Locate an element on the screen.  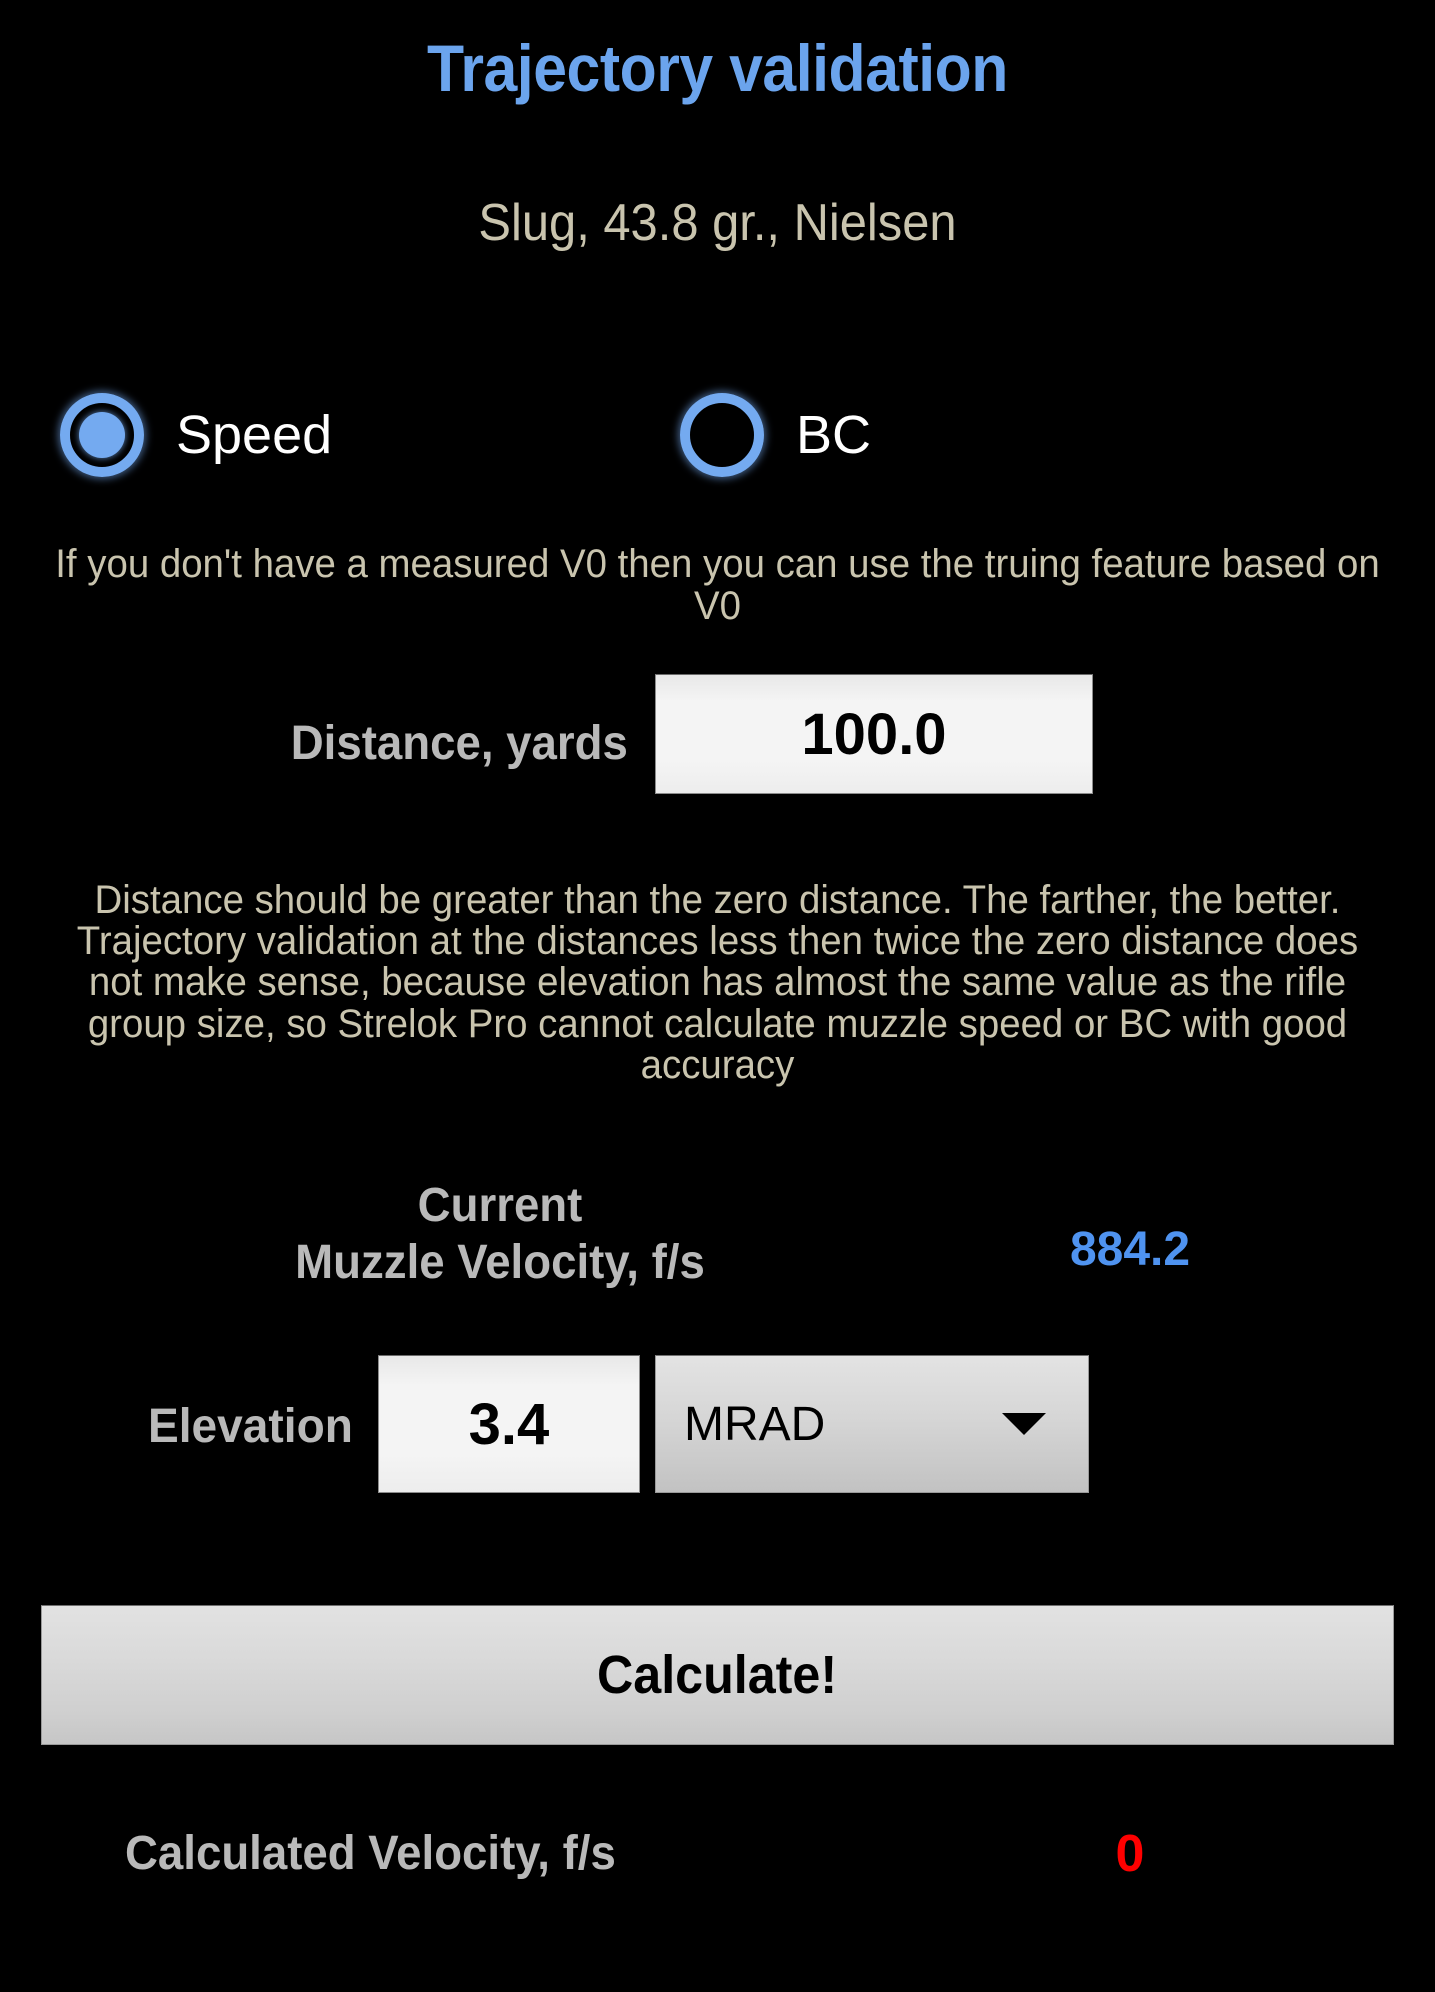
radio-bc-icon is located at coordinates (722, 435).